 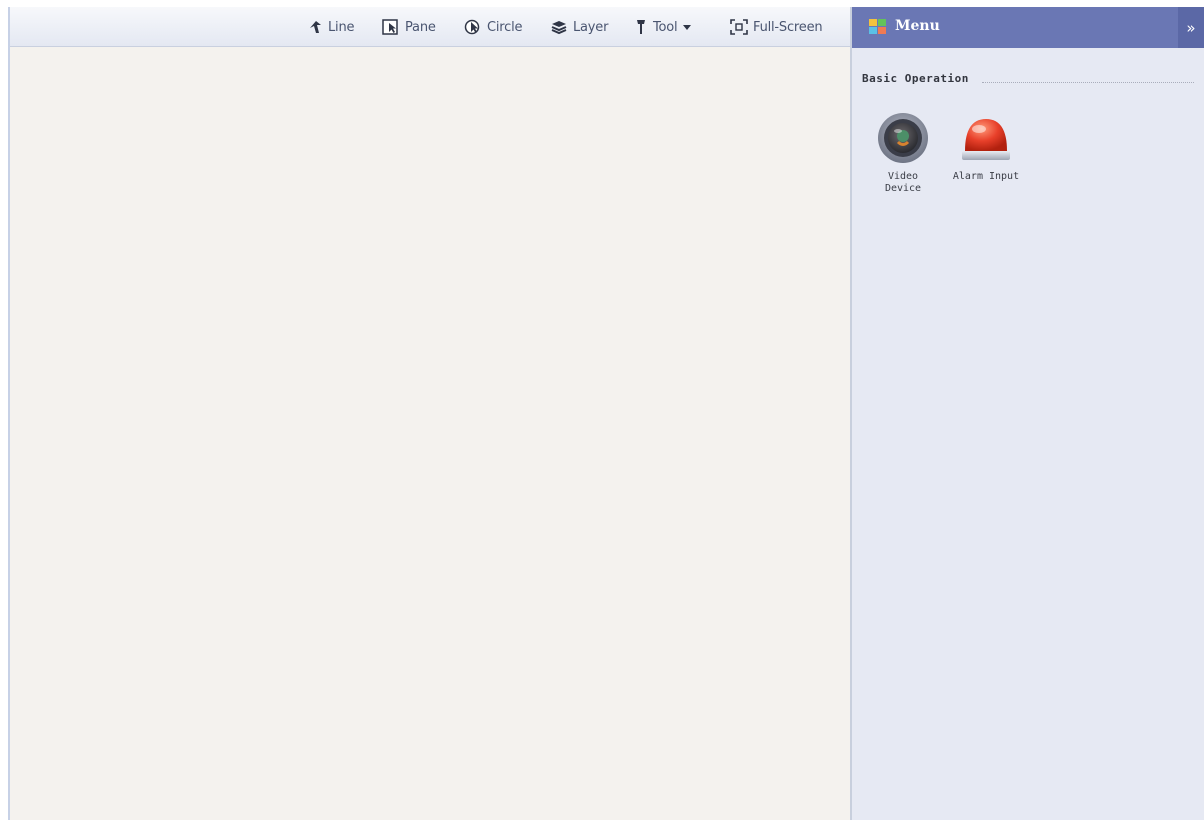 What do you see at coordinates (665, 27) in the screenshot?
I see `tool-label: Tool` at bounding box center [665, 27].